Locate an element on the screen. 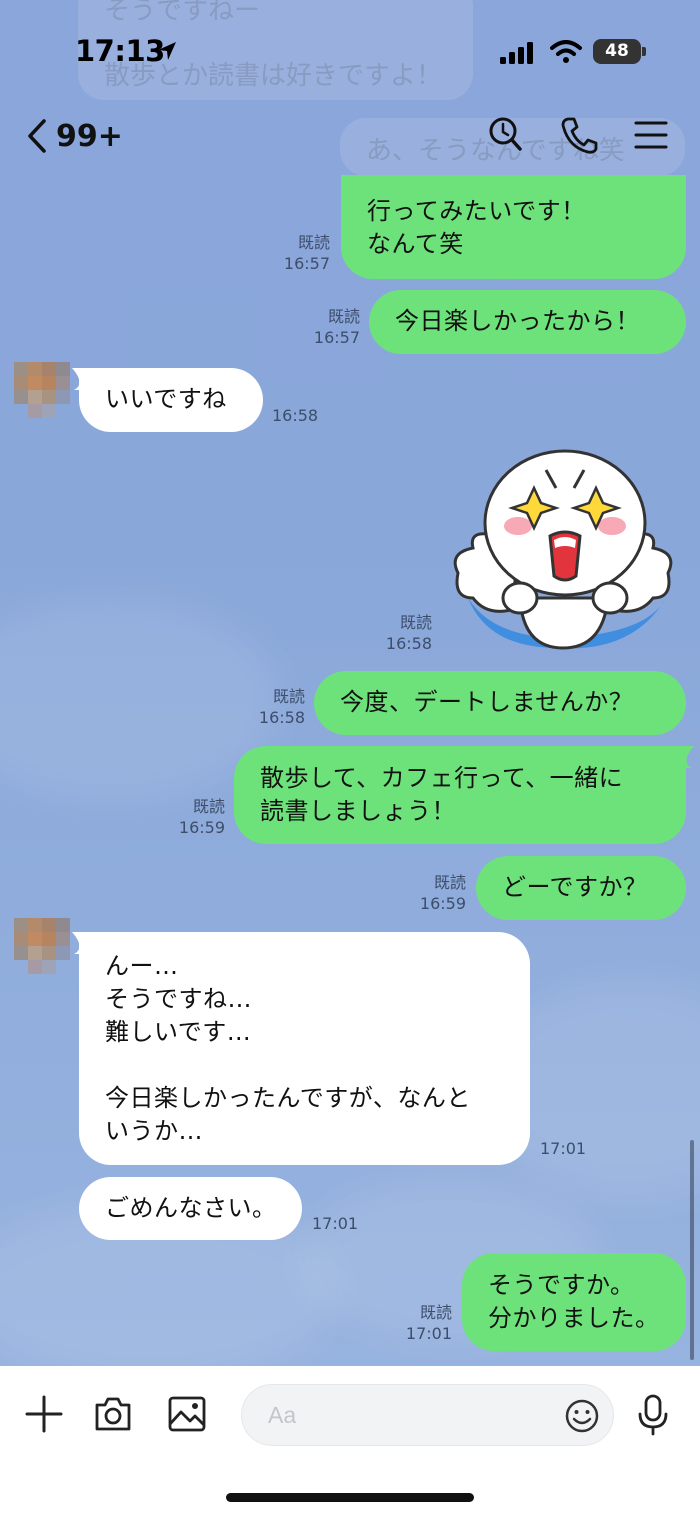 This screenshot has height=1519, width=700. status-bar: 17:13 48 is located at coordinates (350, 50).